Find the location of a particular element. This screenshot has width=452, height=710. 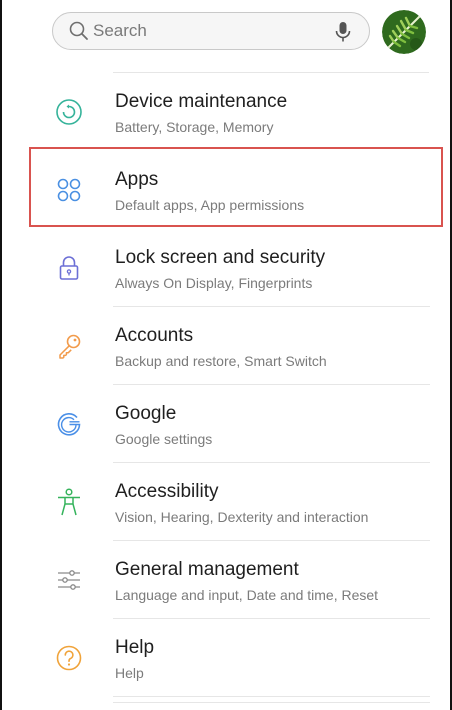

item-subtitle: Google settings is located at coordinates (164, 439).